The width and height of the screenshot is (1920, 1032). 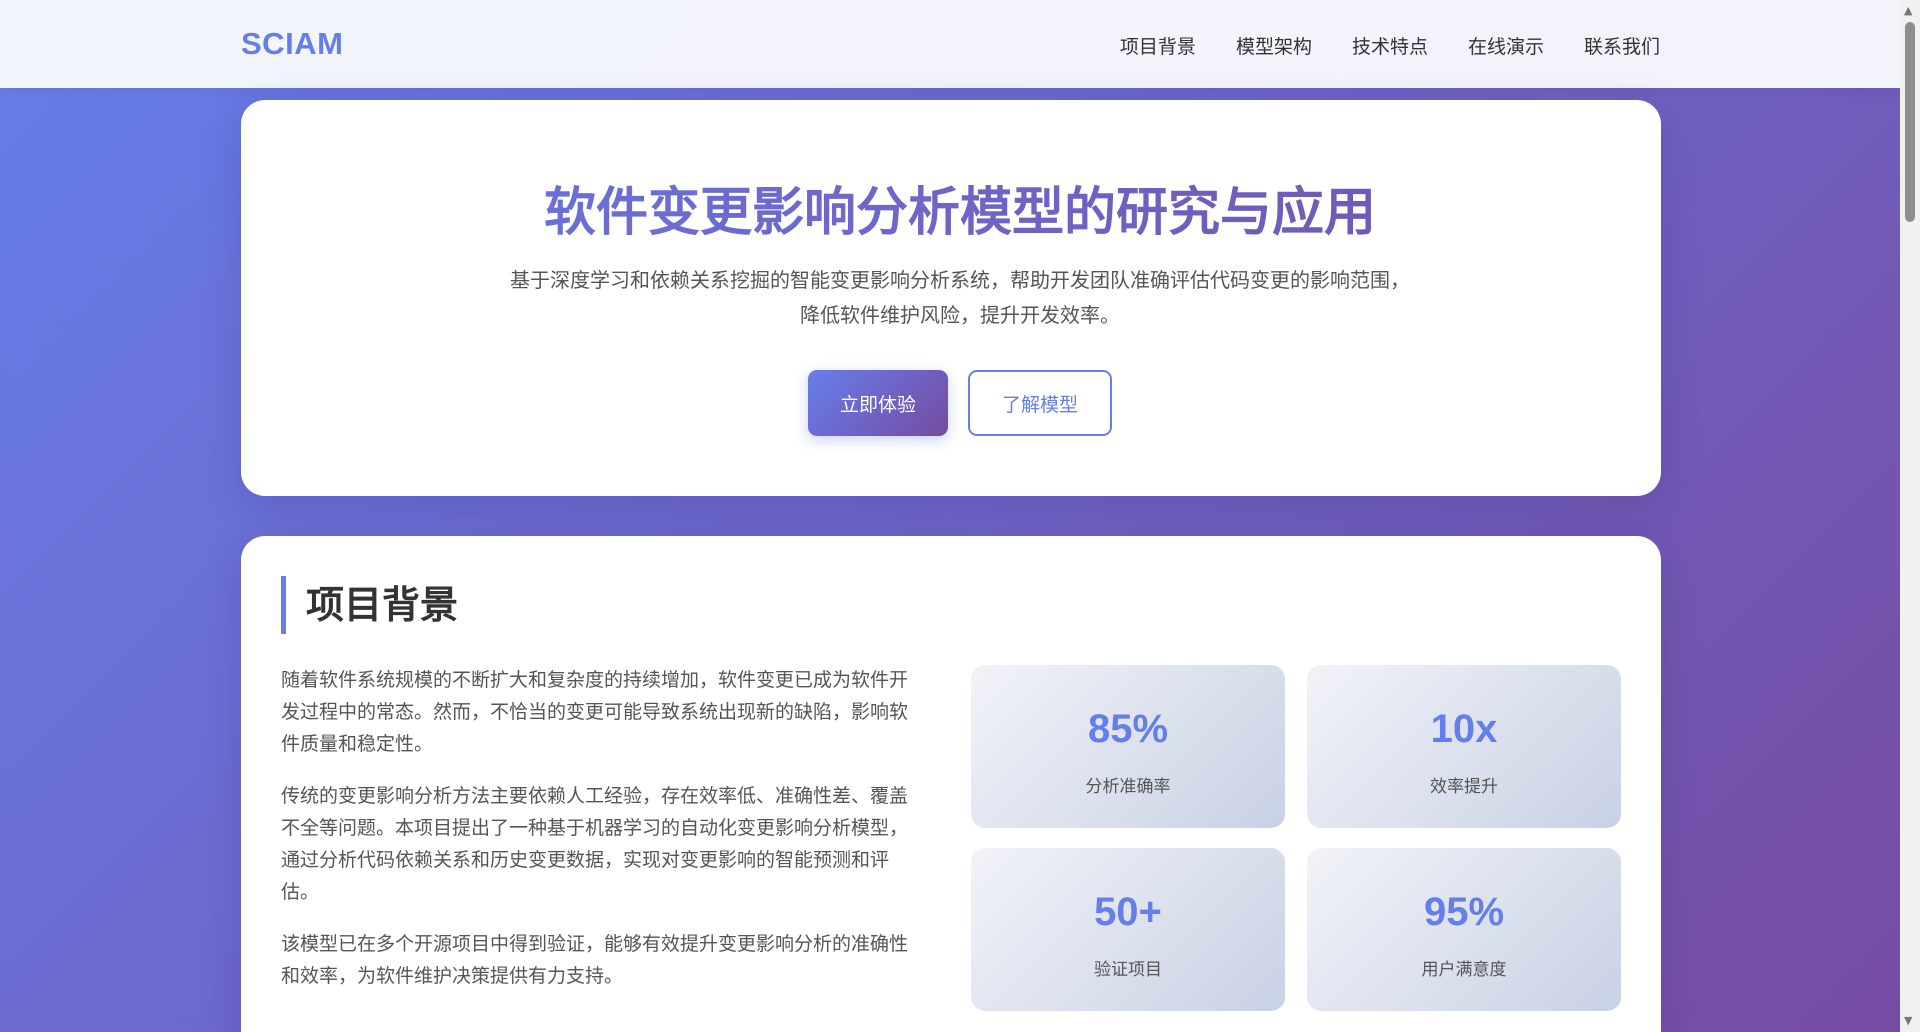 What do you see at coordinates (369, 605) in the screenshot?
I see `section-title-background: 项目背景` at bounding box center [369, 605].